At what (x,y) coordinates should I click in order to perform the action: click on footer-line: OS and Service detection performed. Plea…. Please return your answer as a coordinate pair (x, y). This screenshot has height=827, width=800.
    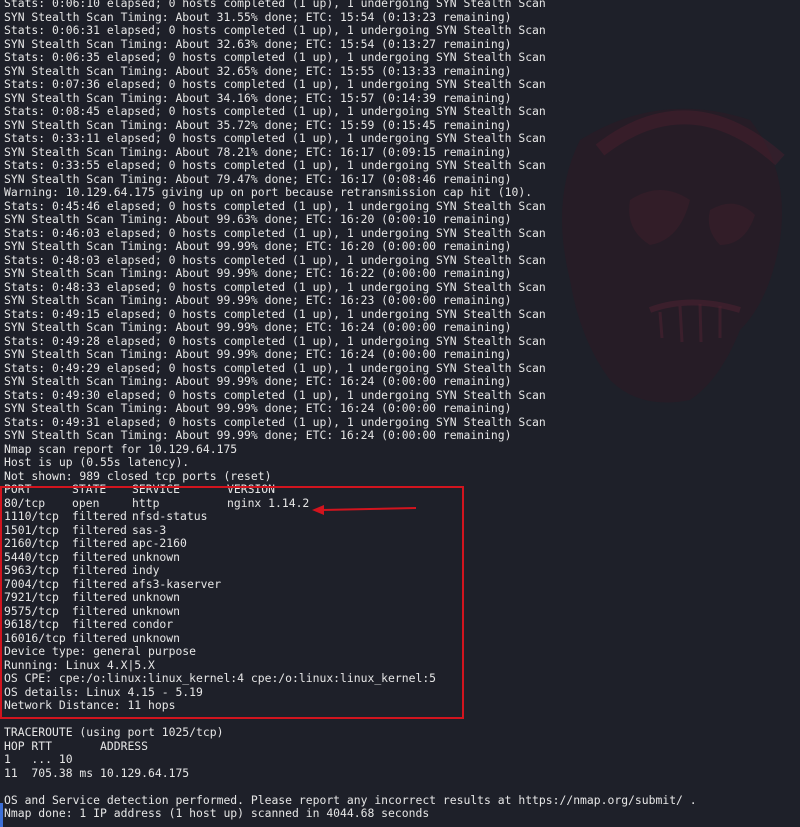
    Looking at the image, I should click on (350, 800).